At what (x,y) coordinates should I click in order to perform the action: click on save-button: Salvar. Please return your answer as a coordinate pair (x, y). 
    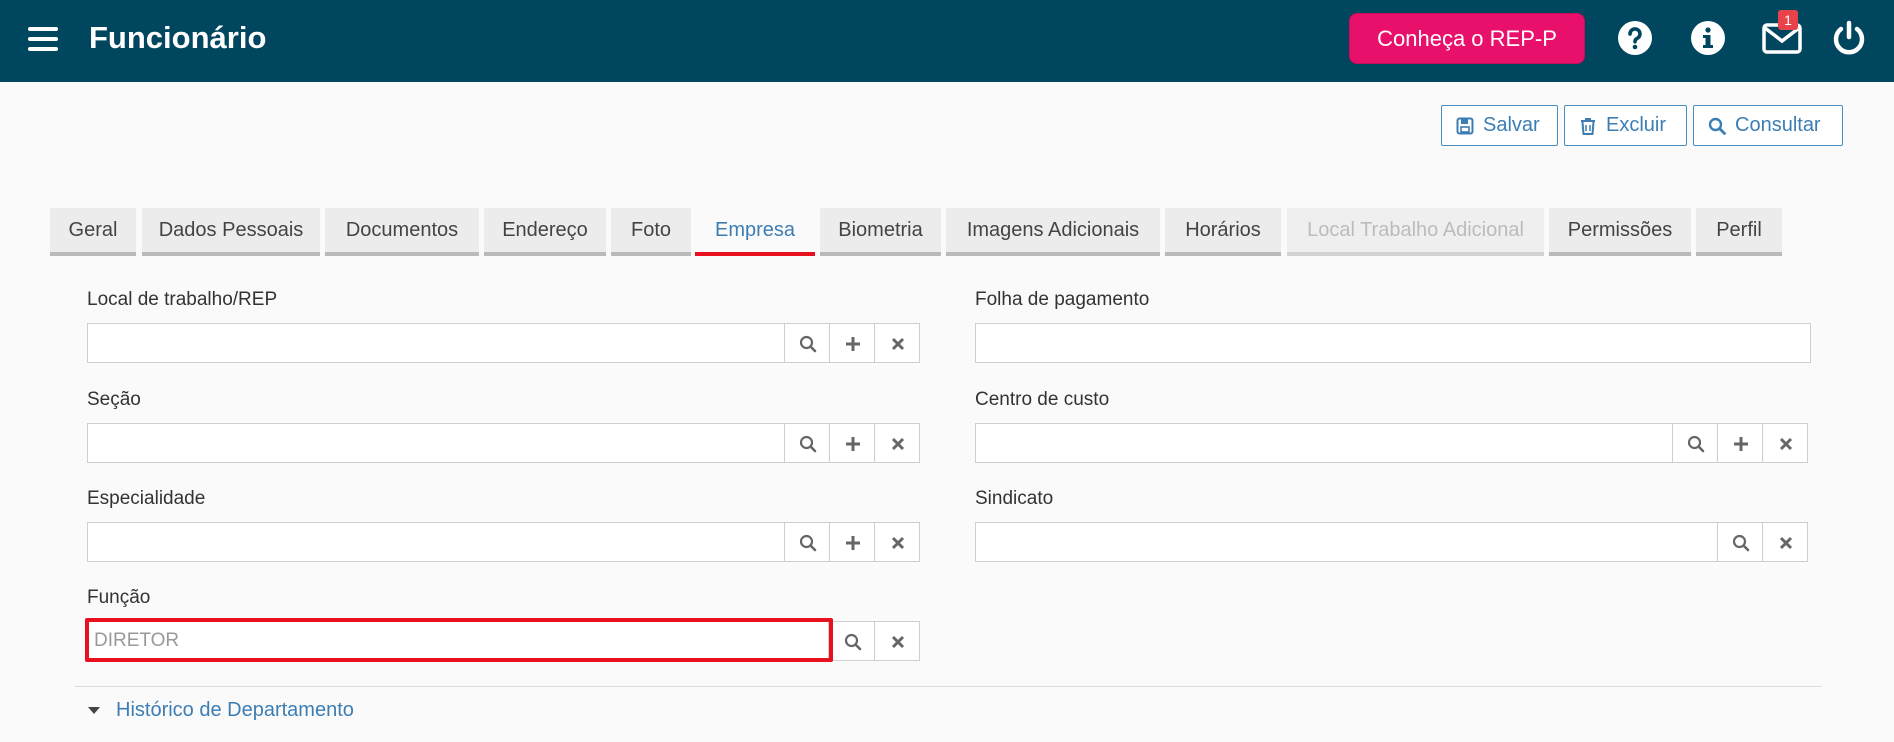
    Looking at the image, I should click on (1499, 125).